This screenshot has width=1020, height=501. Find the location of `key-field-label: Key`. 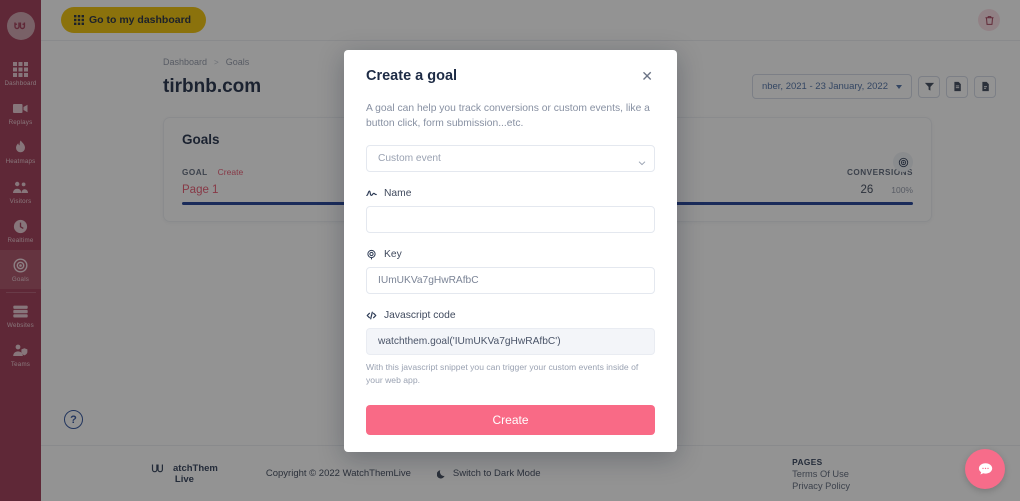

key-field-label: Key is located at coordinates (510, 254).